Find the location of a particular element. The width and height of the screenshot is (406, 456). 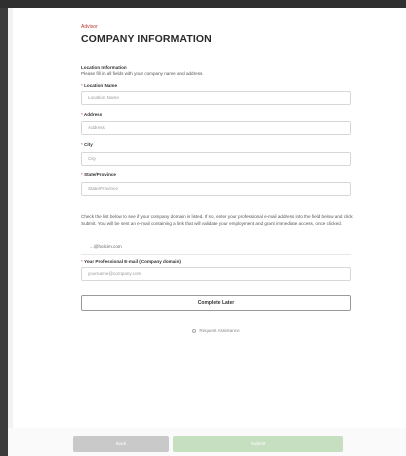

state-label-text: State/Province is located at coordinates (100, 174).